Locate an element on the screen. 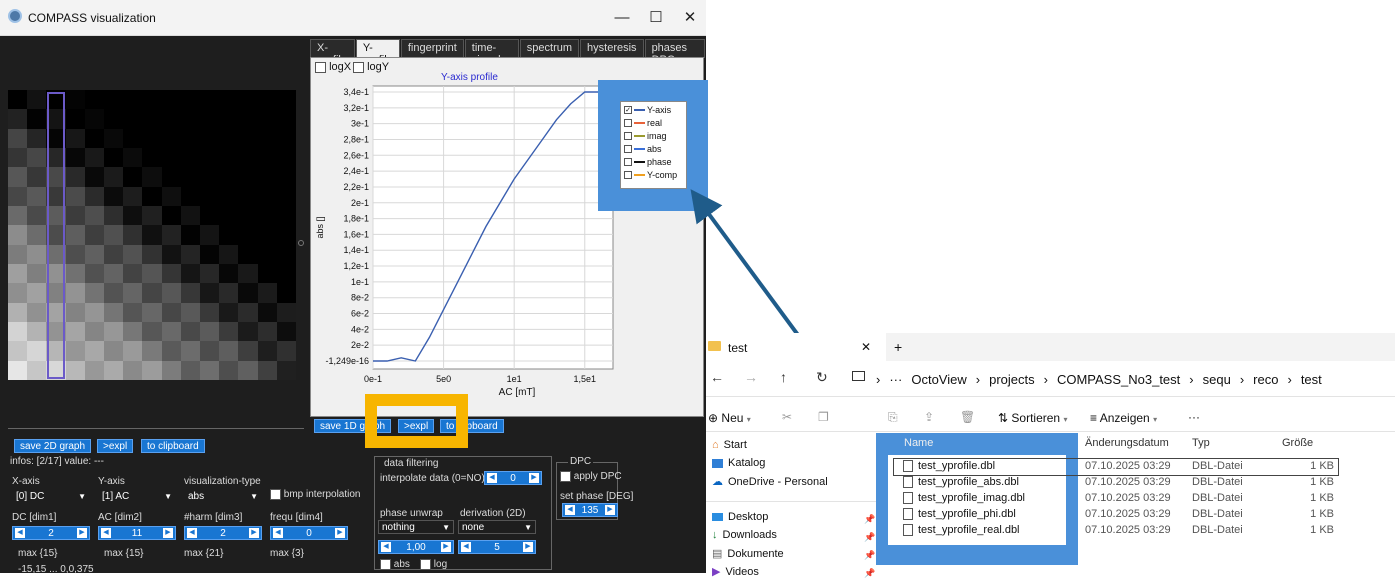  sidebar-label: Videos is located at coordinates (742, 571).